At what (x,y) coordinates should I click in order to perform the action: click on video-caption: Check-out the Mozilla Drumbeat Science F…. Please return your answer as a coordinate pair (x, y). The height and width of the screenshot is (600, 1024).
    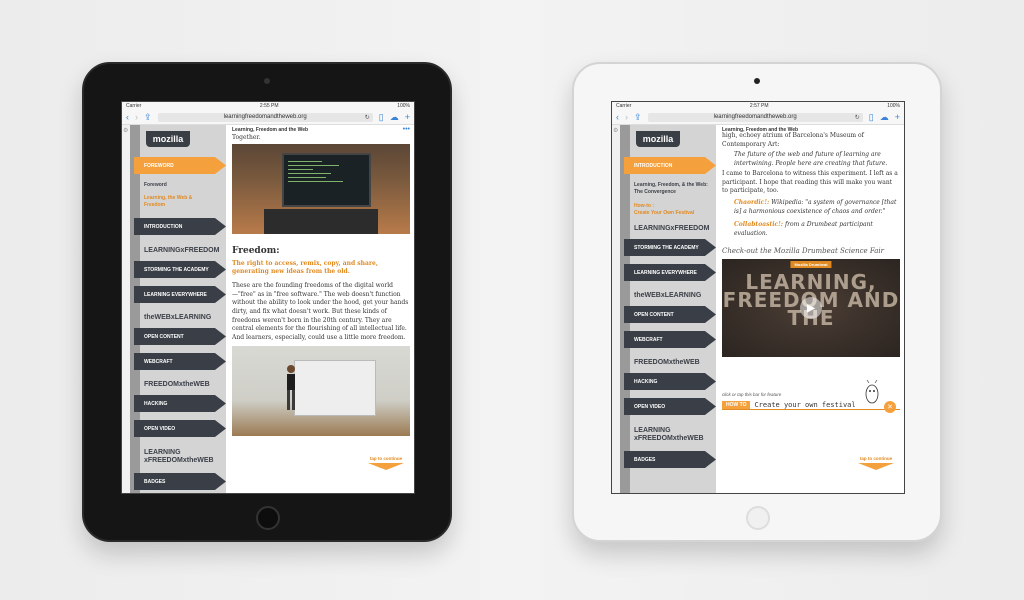
    Looking at the image, I should click on (803, 251).